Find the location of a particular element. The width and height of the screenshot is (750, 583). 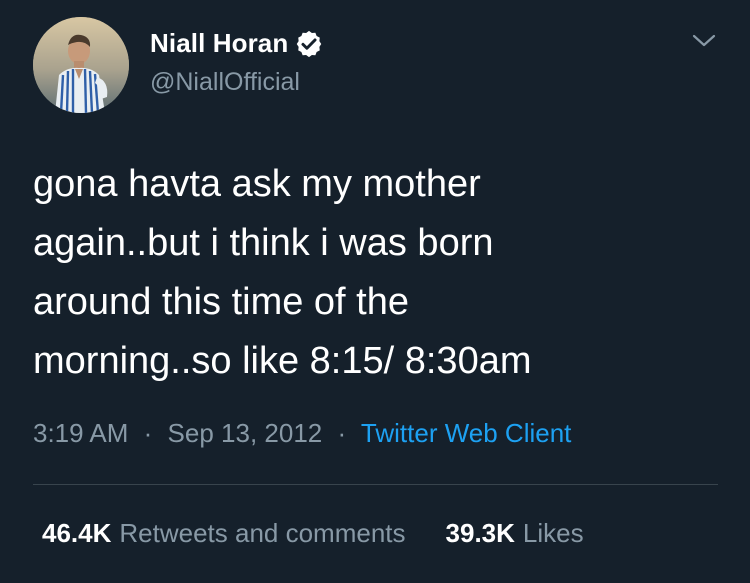

likes-stat: 39.3K Likes is located at coordinates (515, 533).